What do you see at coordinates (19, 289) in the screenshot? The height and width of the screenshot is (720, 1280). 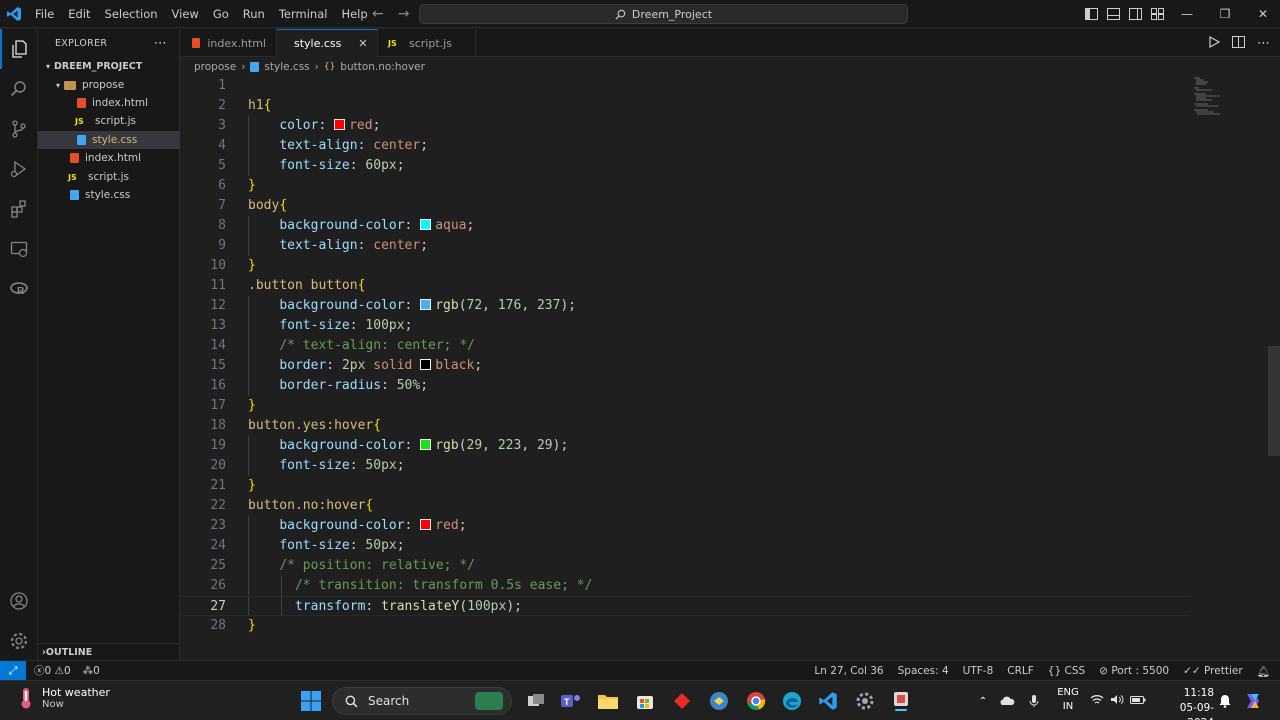 I see `r-extension-icon: R` at bounding box center [19, 289].